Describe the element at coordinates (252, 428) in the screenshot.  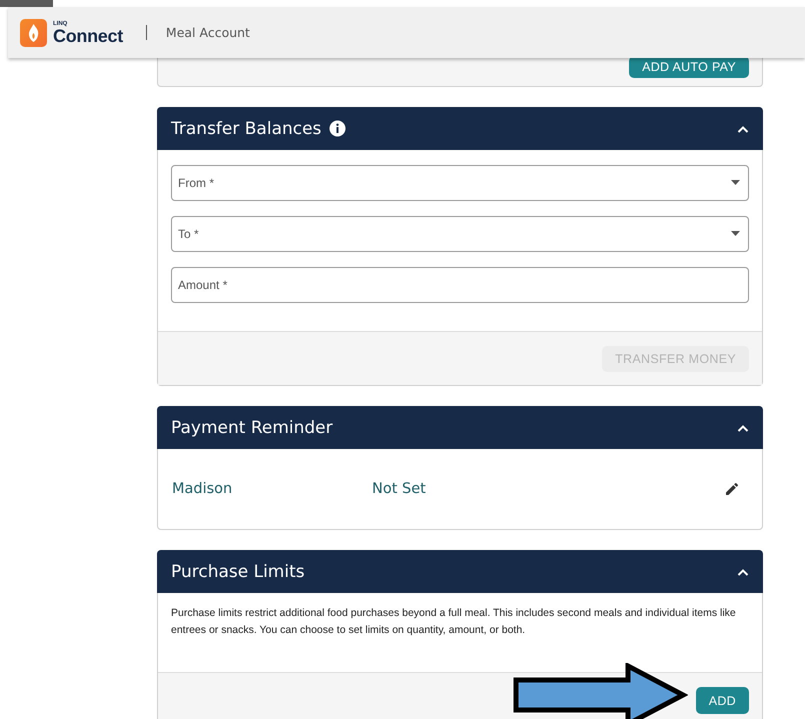
I see `section-title: Payment Reminder` at that location.